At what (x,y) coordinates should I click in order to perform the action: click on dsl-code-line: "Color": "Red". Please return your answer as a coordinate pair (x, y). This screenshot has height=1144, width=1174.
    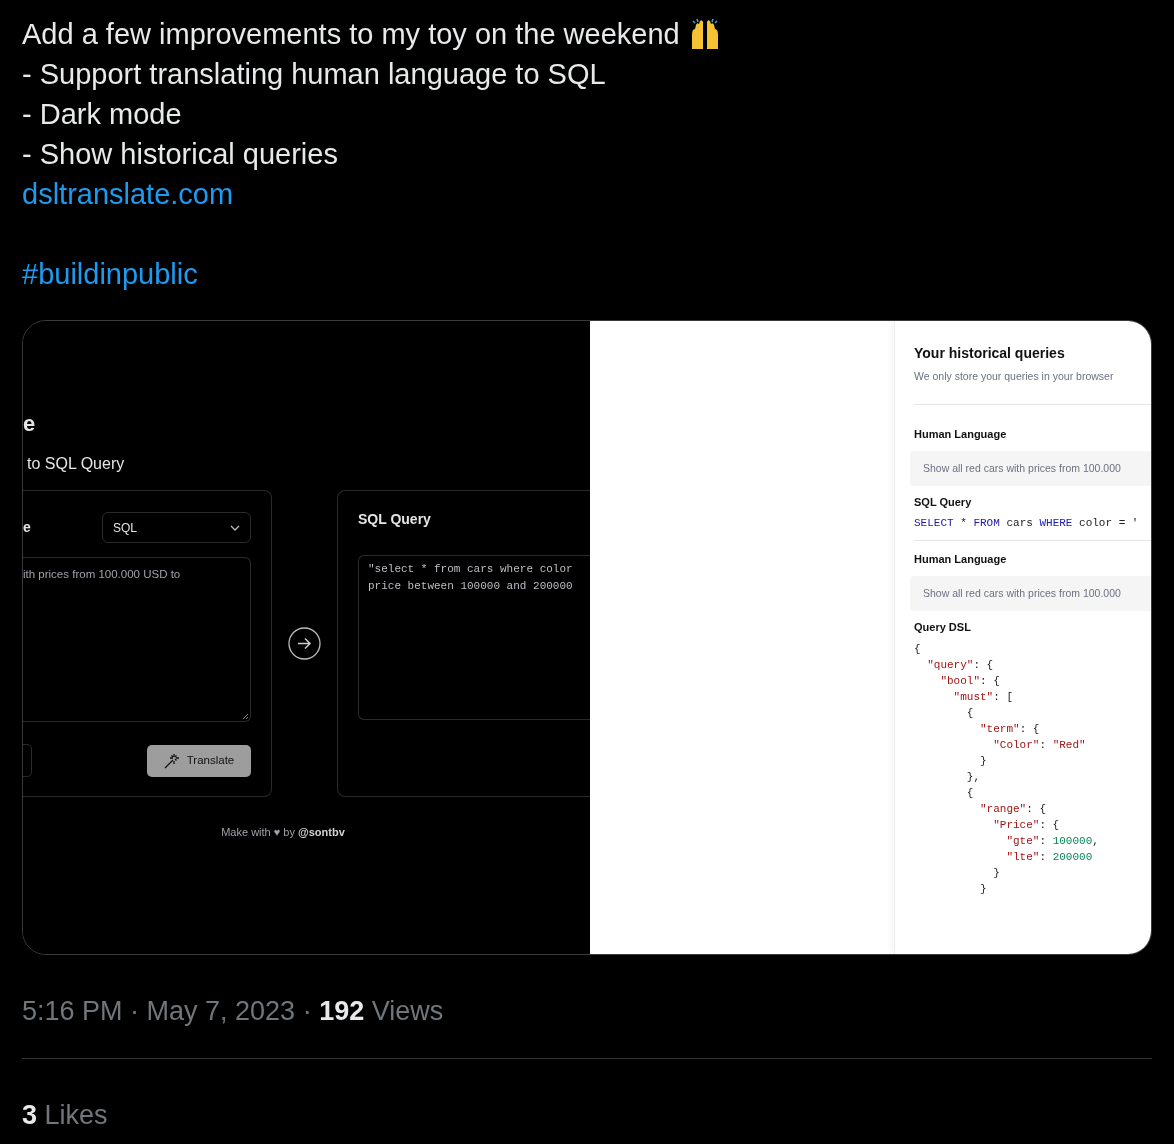
    Looking at the image, I should click on (1039, 745).